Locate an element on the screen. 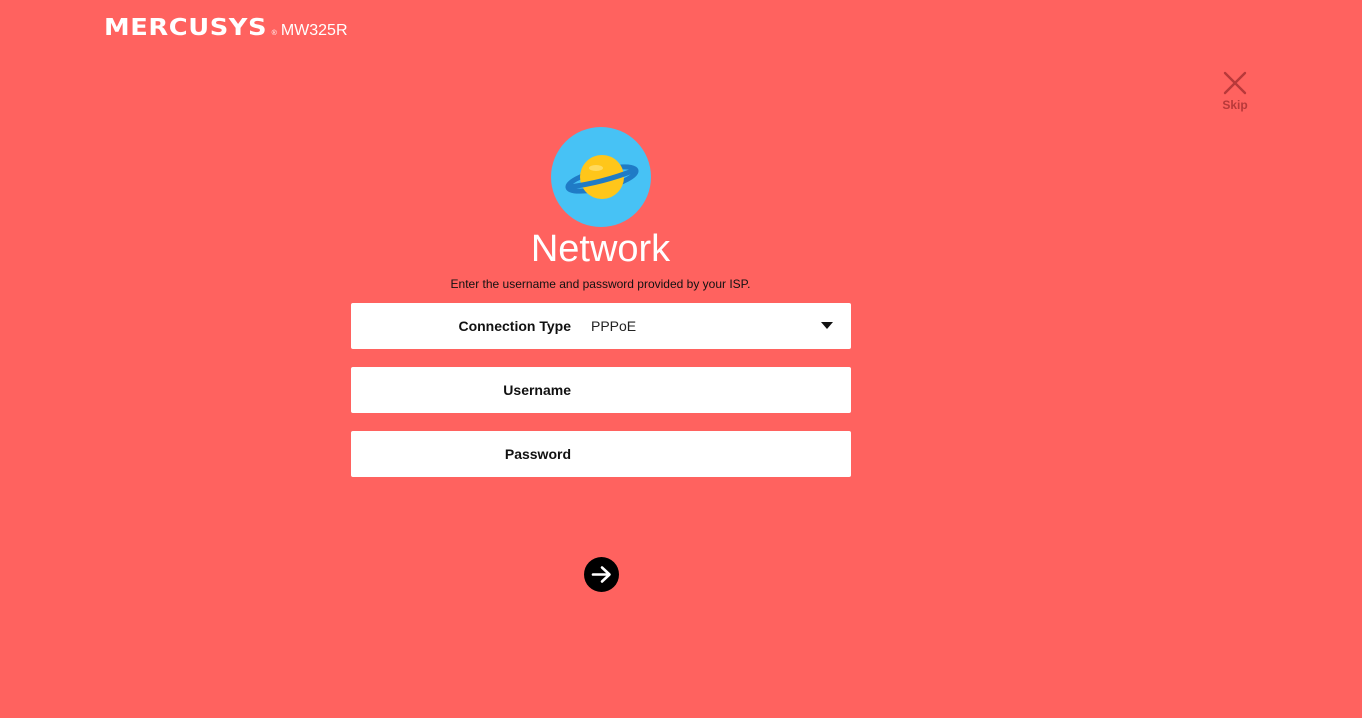 Image resolution: width=1362 pixels, height=718 pixels. username-input is located at coordinates (714, 390).